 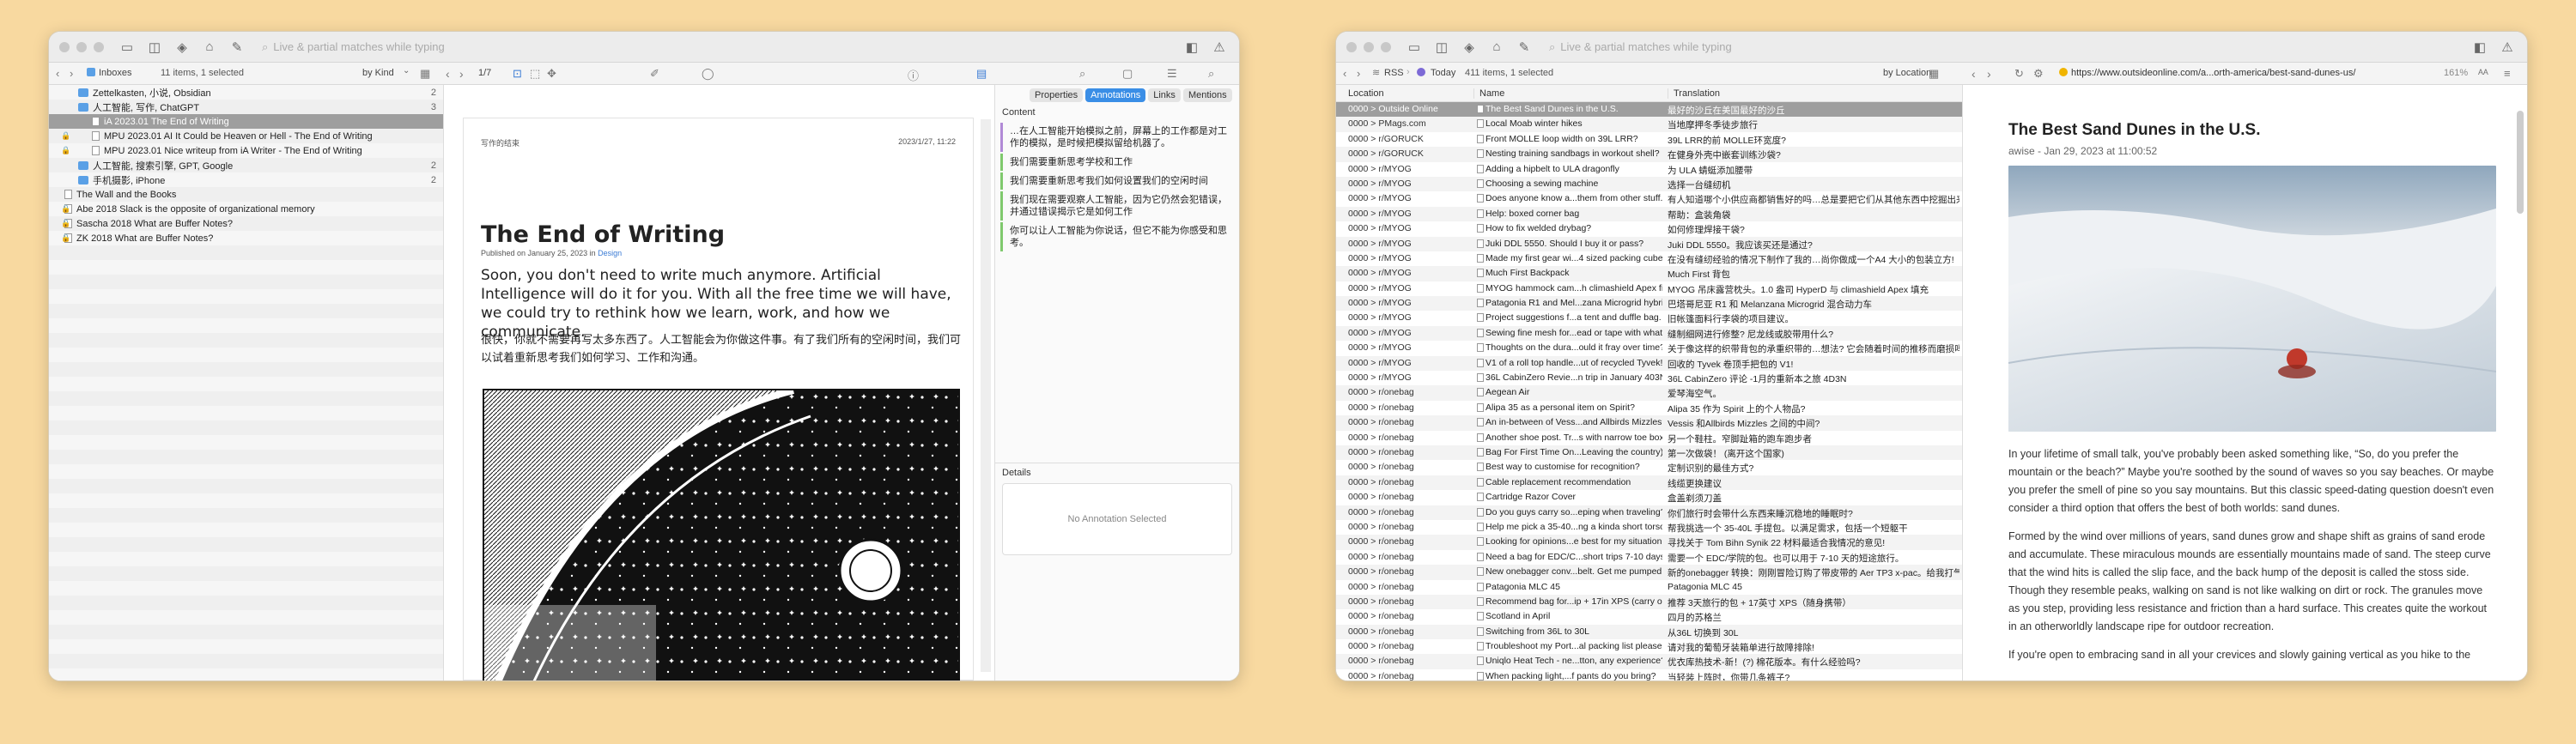 I want to click on browser-back-icon: ‹, so click(x=1974, y=74).